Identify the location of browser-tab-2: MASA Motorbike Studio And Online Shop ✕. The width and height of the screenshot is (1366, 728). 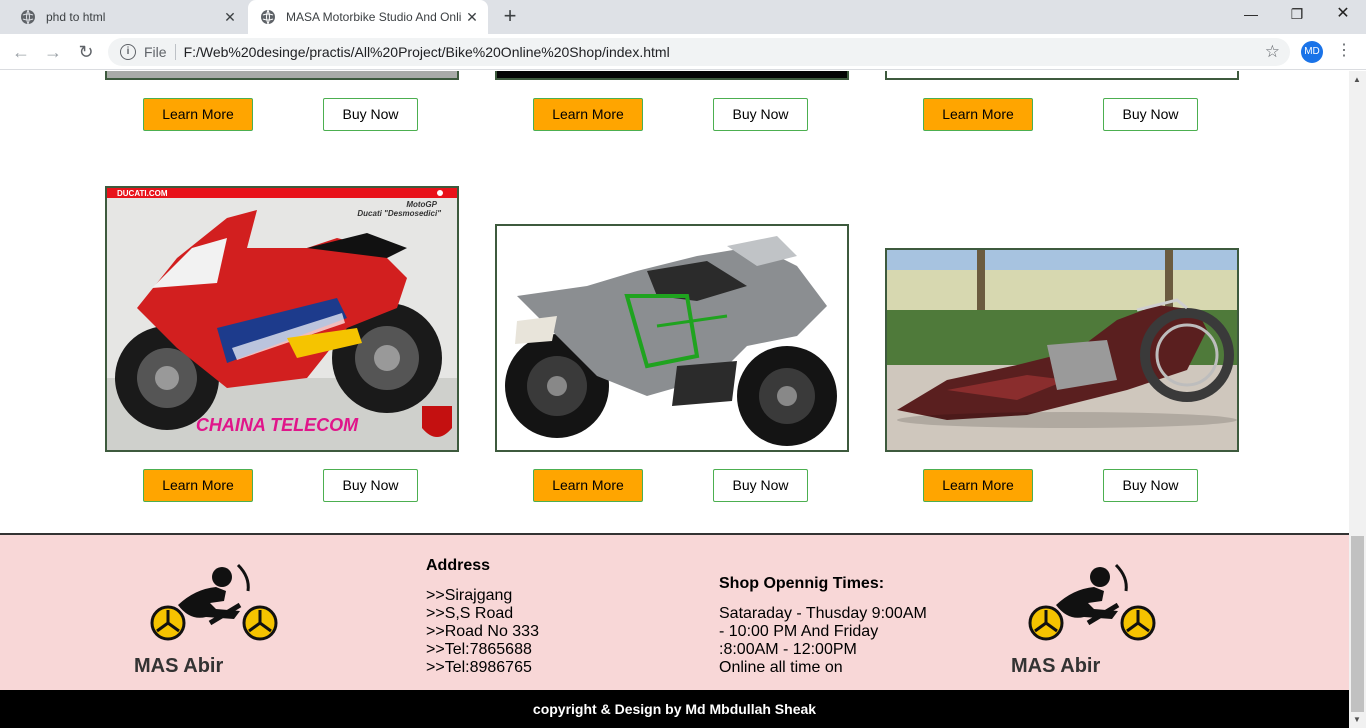
(368, 17).